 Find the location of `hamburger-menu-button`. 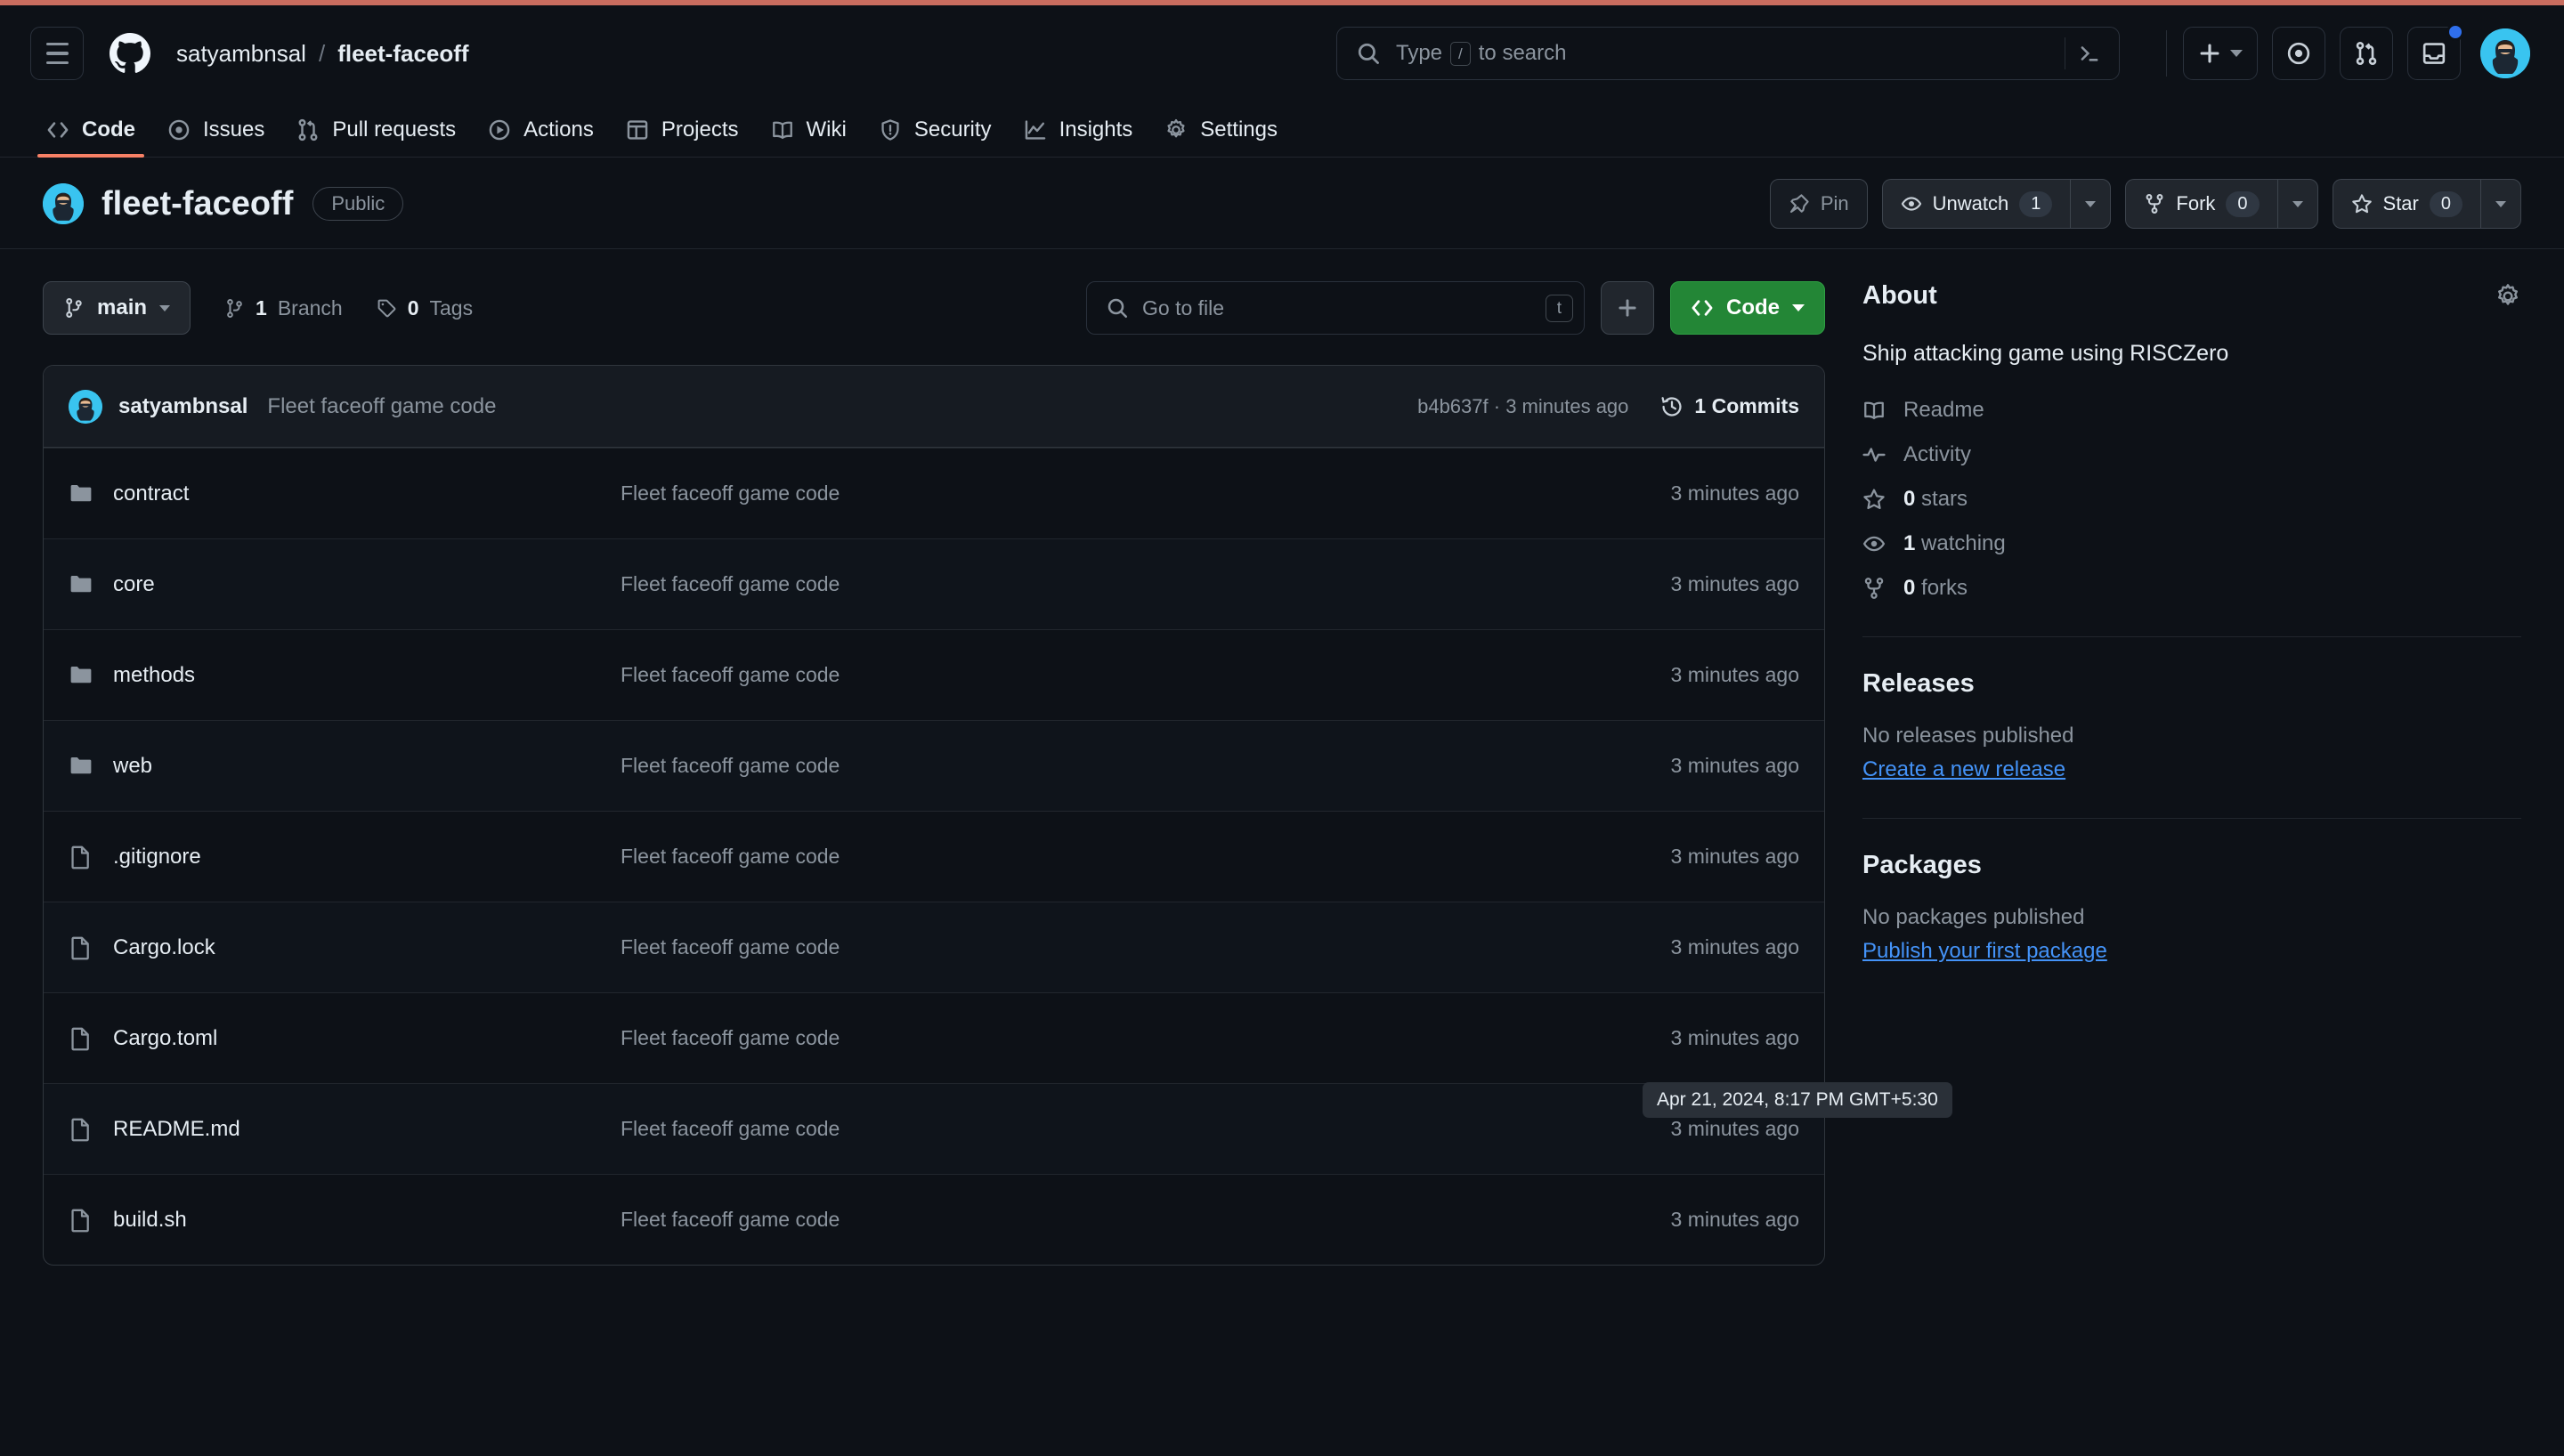

hamburger-menu-button is located at coordinates (57, 53).